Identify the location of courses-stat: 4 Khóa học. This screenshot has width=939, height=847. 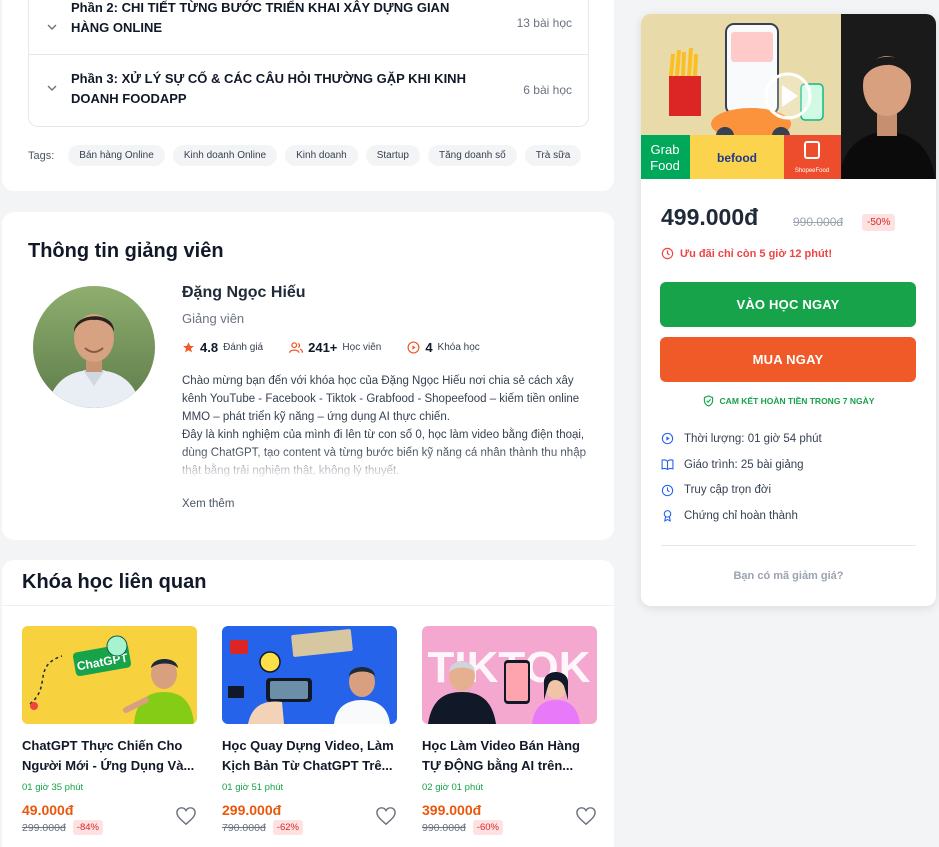
(443, 347).